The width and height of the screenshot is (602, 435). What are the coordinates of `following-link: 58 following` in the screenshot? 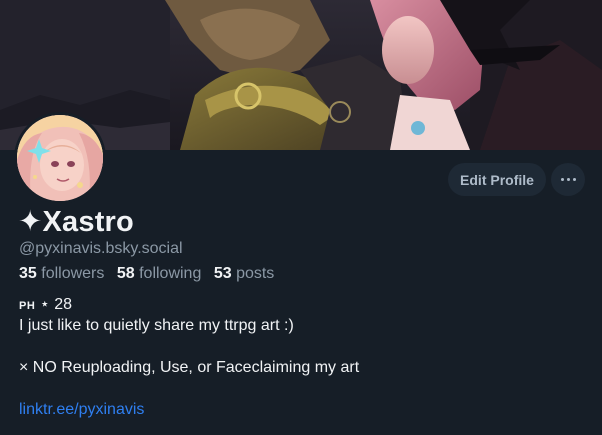 It's located at (159, 273).